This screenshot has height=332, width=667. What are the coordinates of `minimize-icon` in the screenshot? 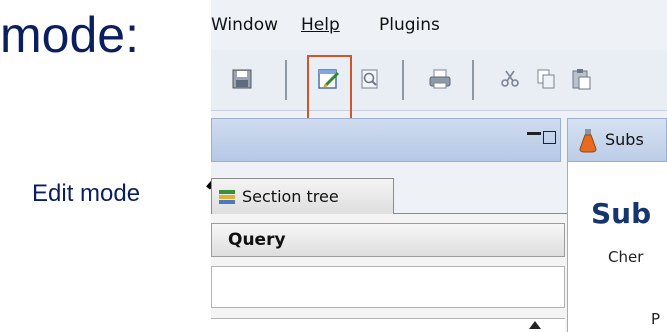 It's located at (534, 133).